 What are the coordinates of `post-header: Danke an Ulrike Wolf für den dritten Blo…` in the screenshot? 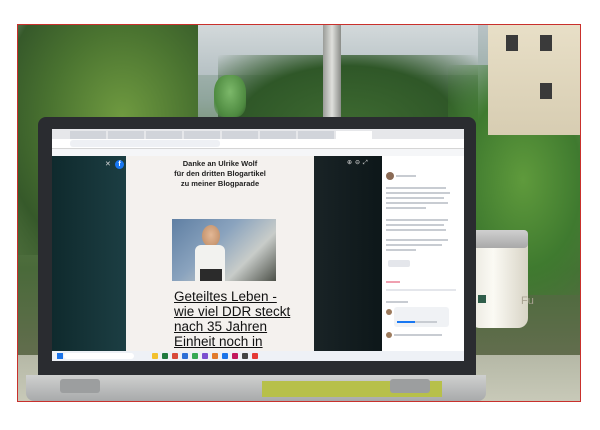 It's located at (220, 174).